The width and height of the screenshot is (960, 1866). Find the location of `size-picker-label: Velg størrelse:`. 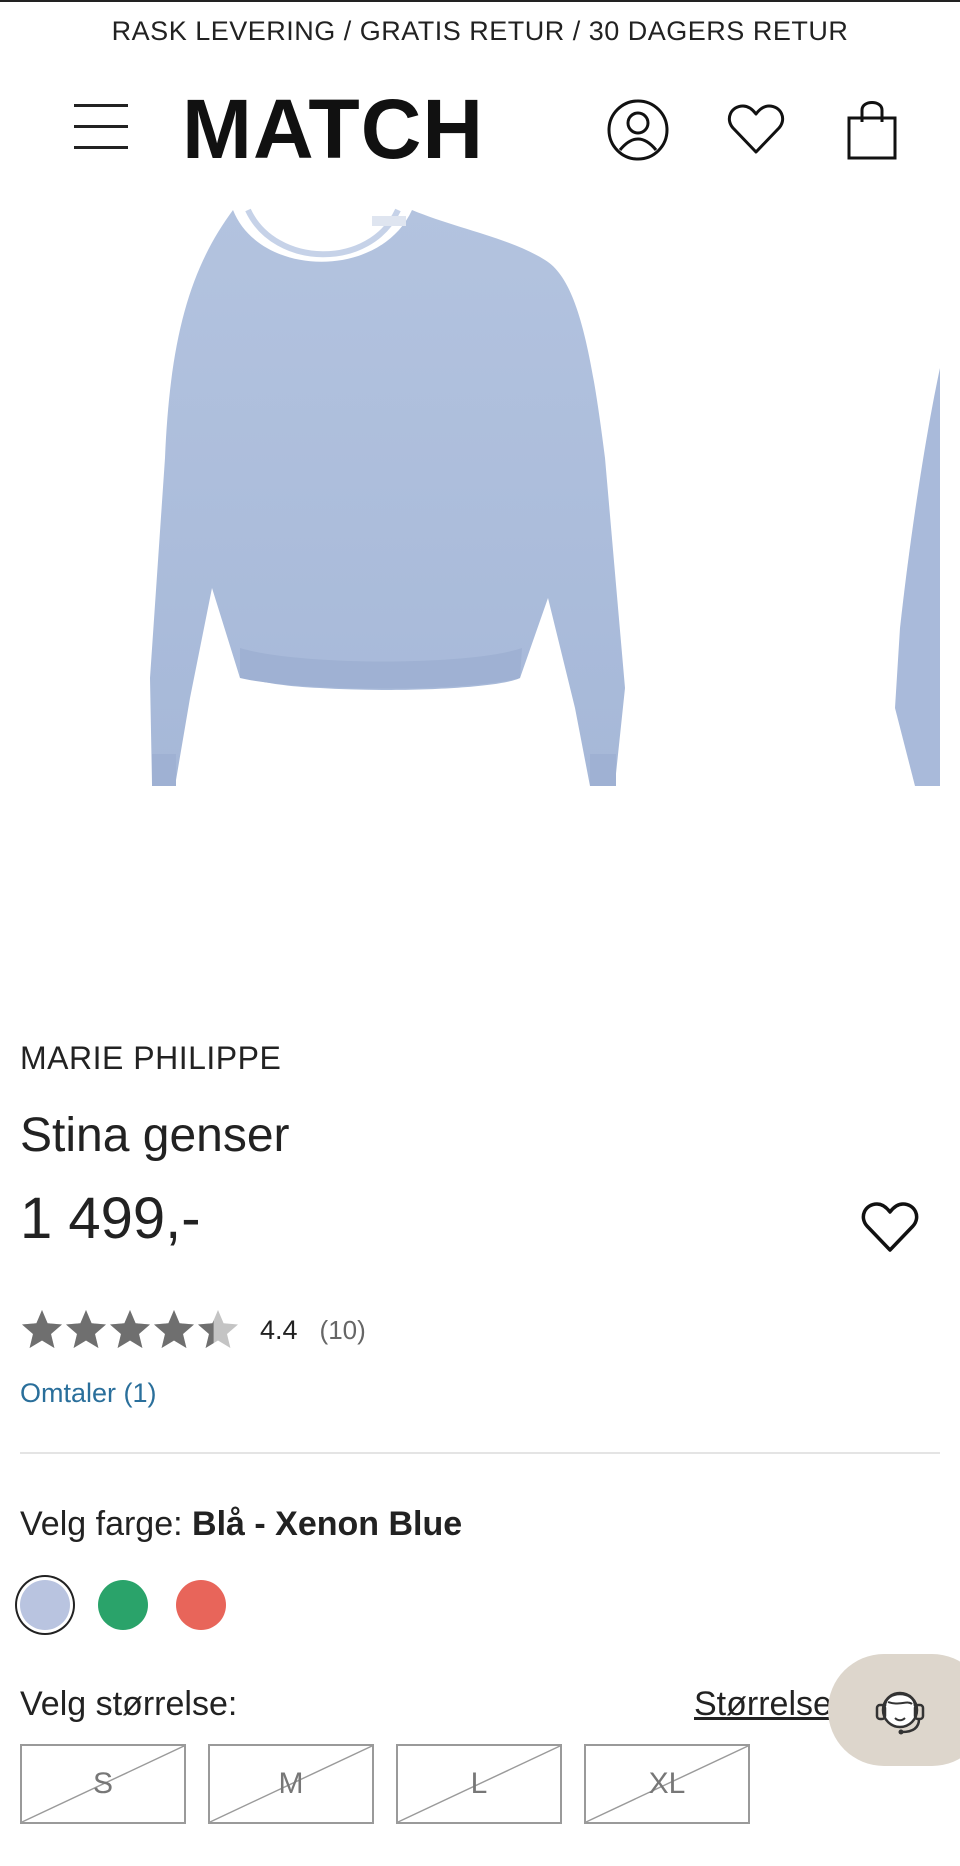

size-picker-label: Velg størrelse: is located at coordinates (129, 1704).